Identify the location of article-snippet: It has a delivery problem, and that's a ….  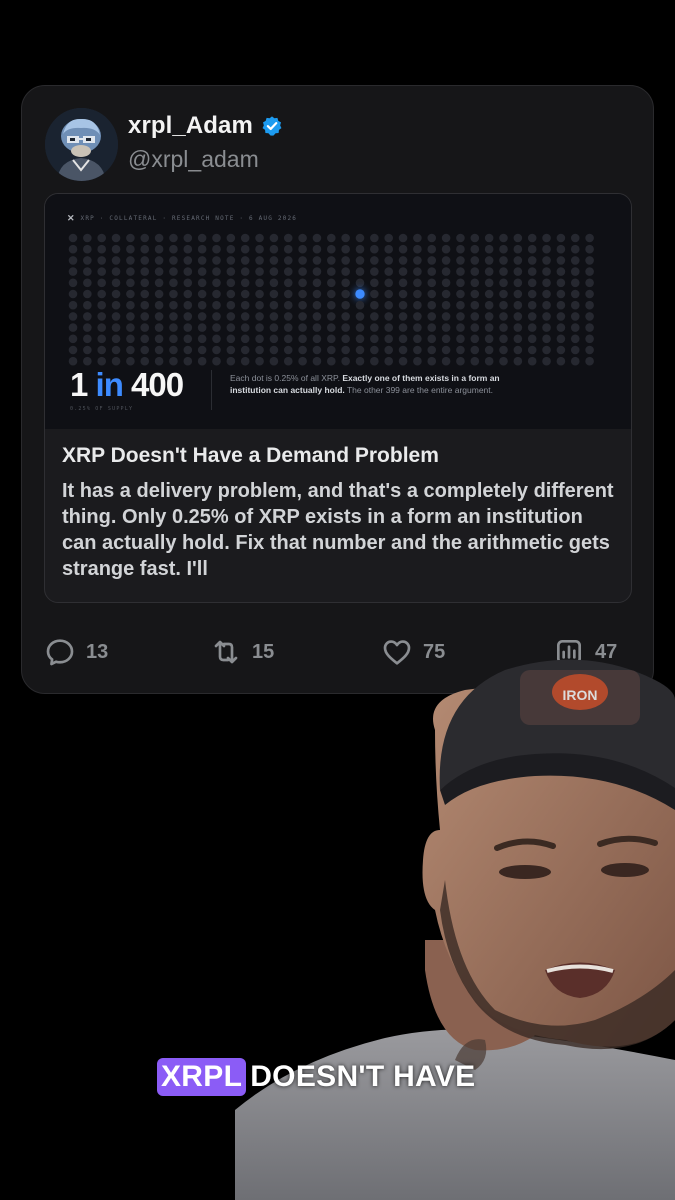
(338, 530).